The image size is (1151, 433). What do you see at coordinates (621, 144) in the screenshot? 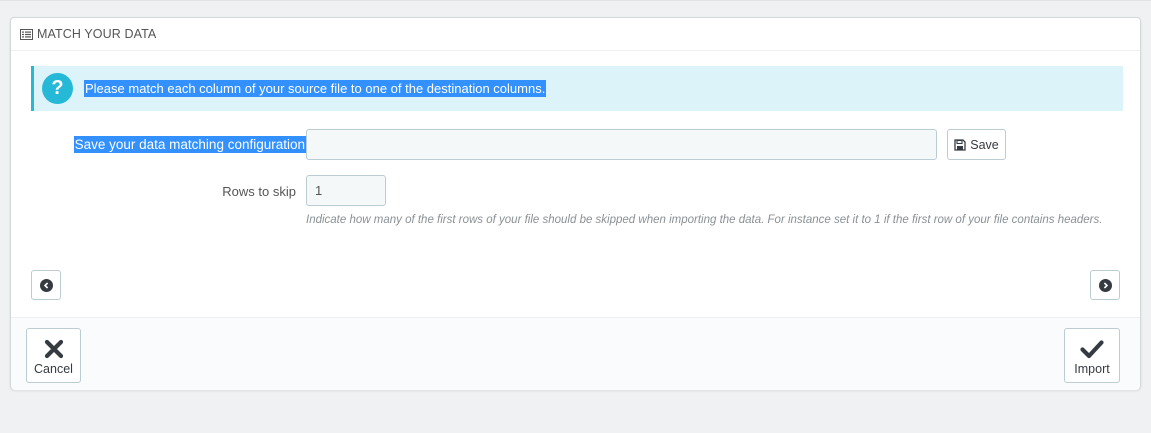
I see `save-config-input` at bounding box center [621, 144].